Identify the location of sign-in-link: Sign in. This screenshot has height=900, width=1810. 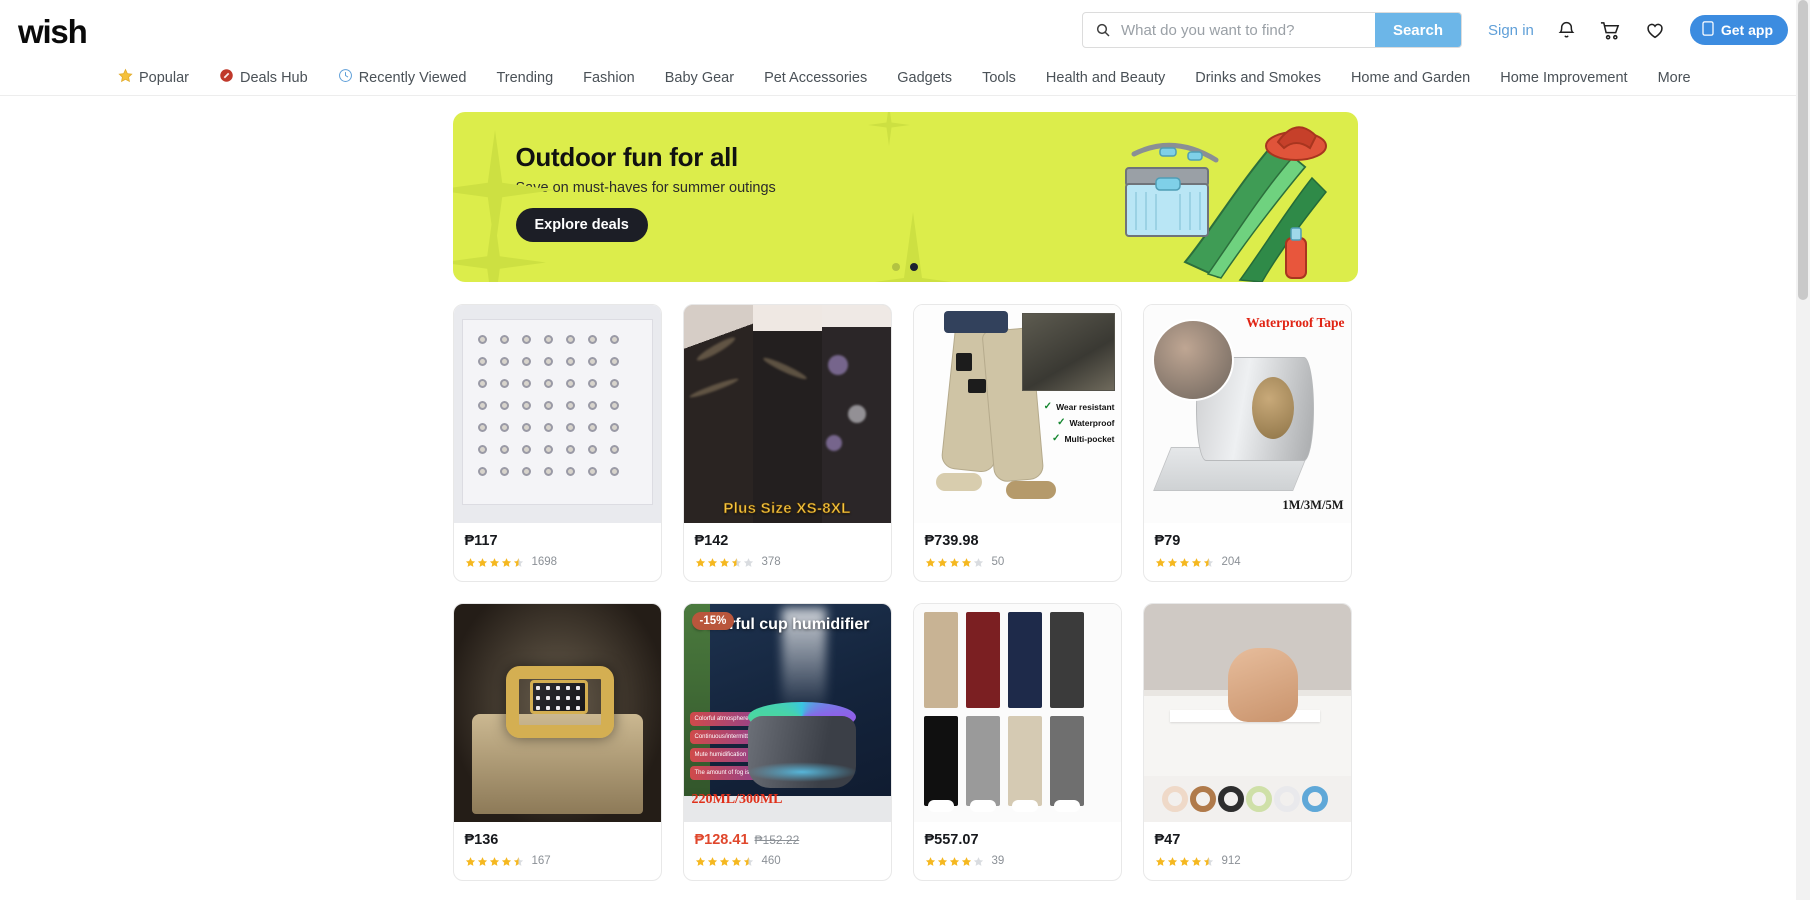
(1511, 30).